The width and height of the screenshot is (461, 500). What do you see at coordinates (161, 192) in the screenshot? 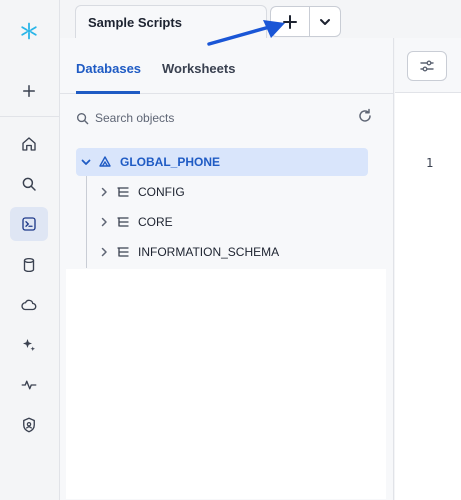
I see `tree-item-label: CONFIG` at bounding box center [161, 192].